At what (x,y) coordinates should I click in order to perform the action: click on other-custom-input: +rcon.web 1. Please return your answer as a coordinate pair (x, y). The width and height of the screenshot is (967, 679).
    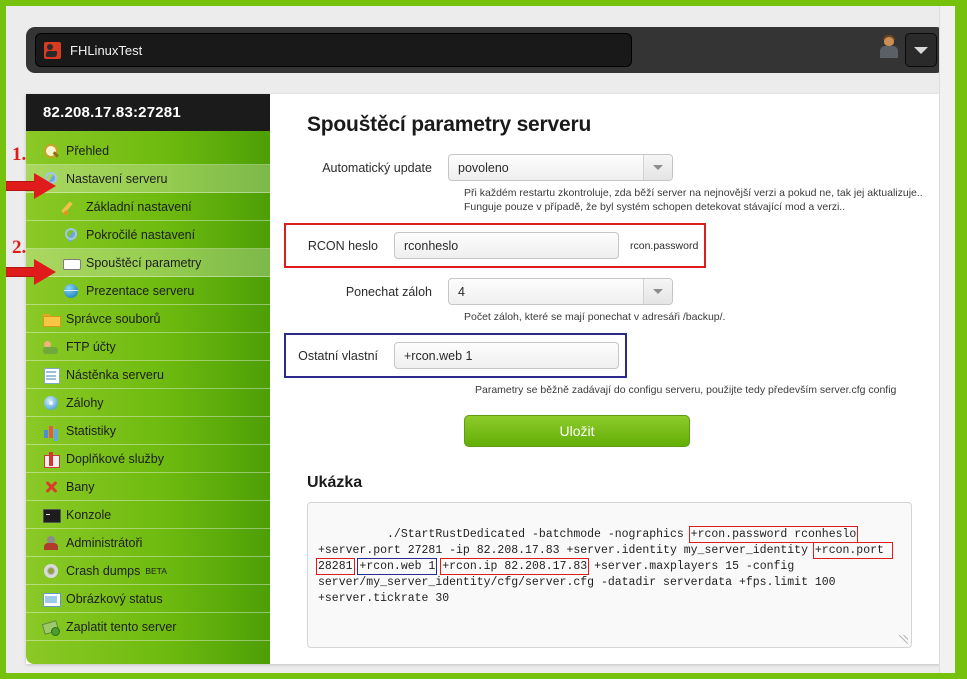
    Looking at the image, I should click on (506, 355).